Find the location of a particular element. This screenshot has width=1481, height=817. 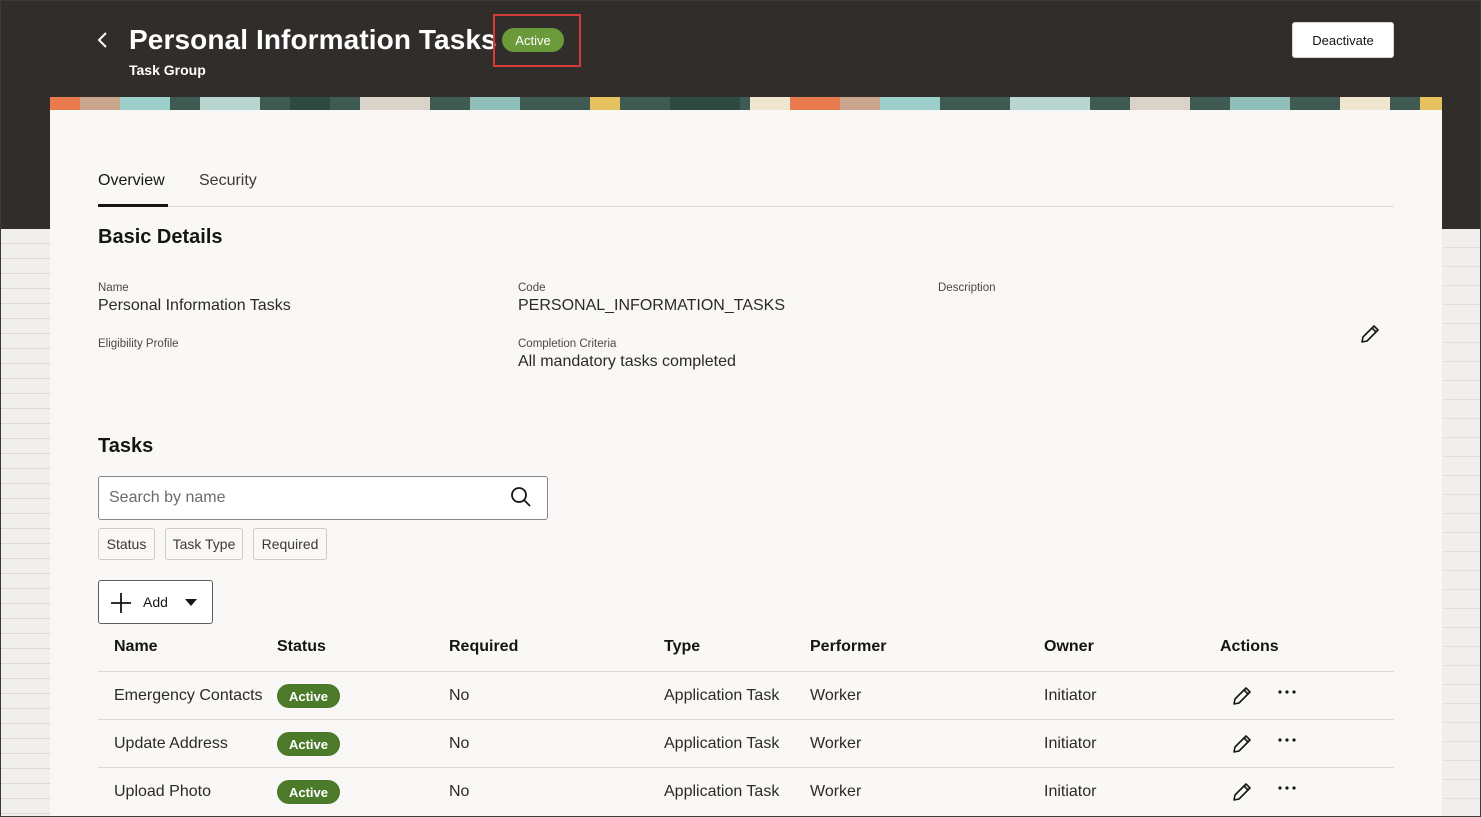

decorative-banner is located at coordinates (746, 104).